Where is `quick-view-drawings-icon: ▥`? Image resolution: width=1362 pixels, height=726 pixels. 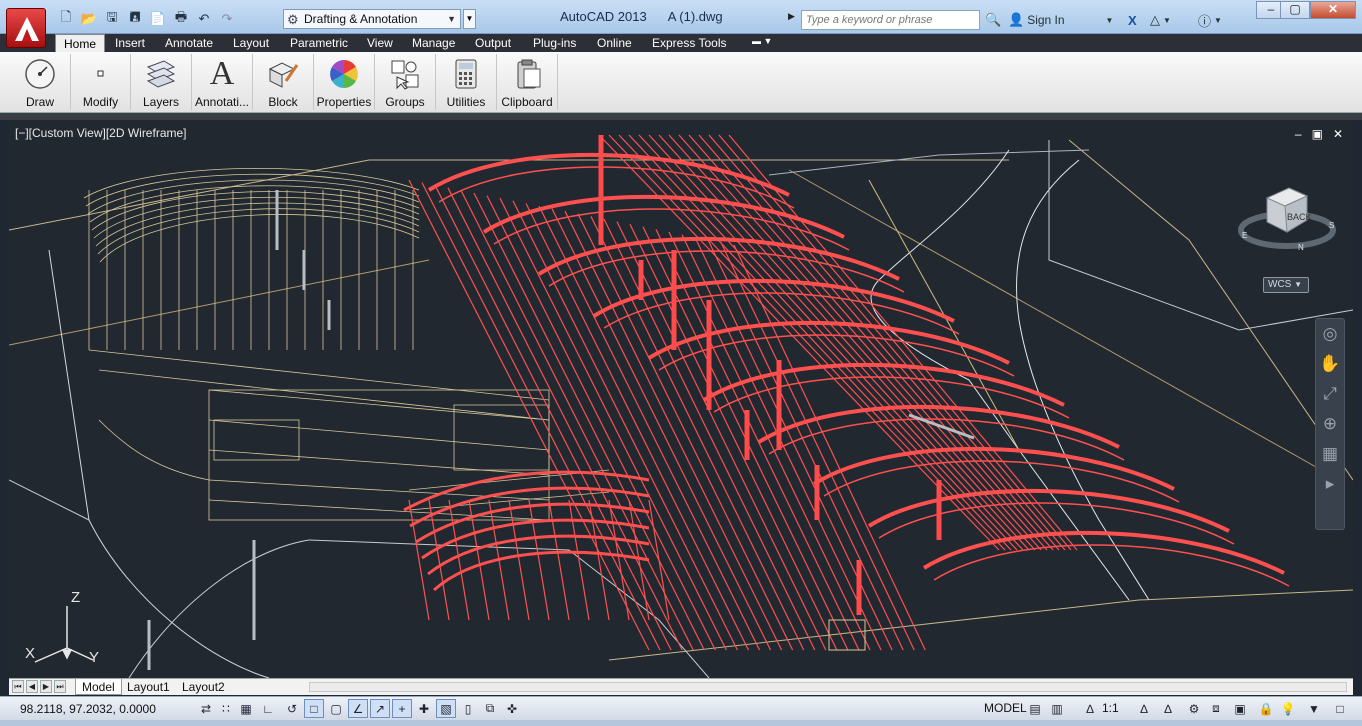
quick-view-drawings-icon: ▥ is located at coordinates (1057, 708).